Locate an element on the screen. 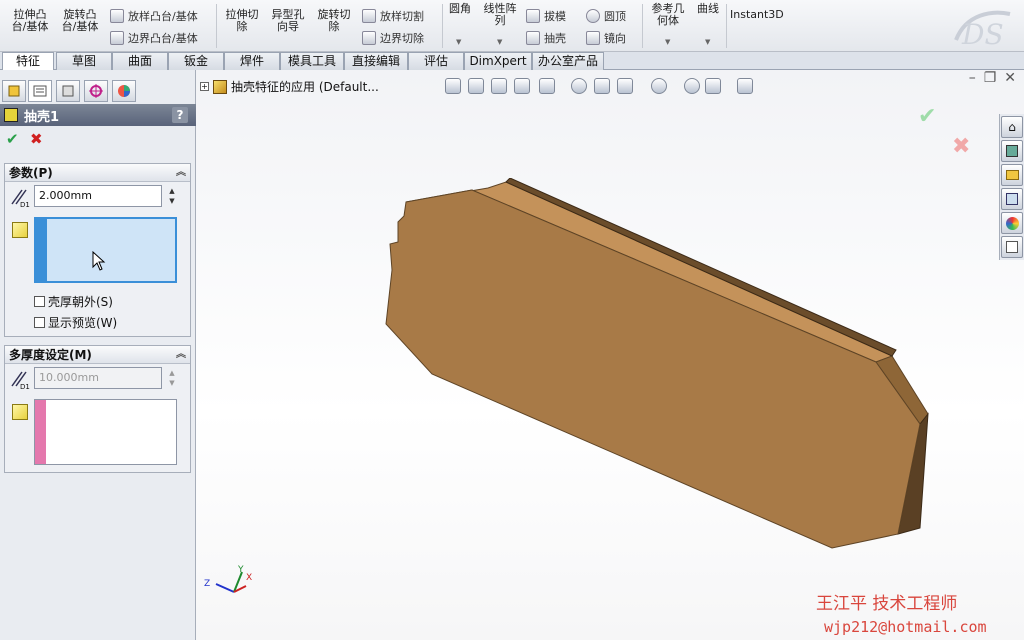  solidworks-resources-tab: ⌂ is located at coordinates (1012, 127).